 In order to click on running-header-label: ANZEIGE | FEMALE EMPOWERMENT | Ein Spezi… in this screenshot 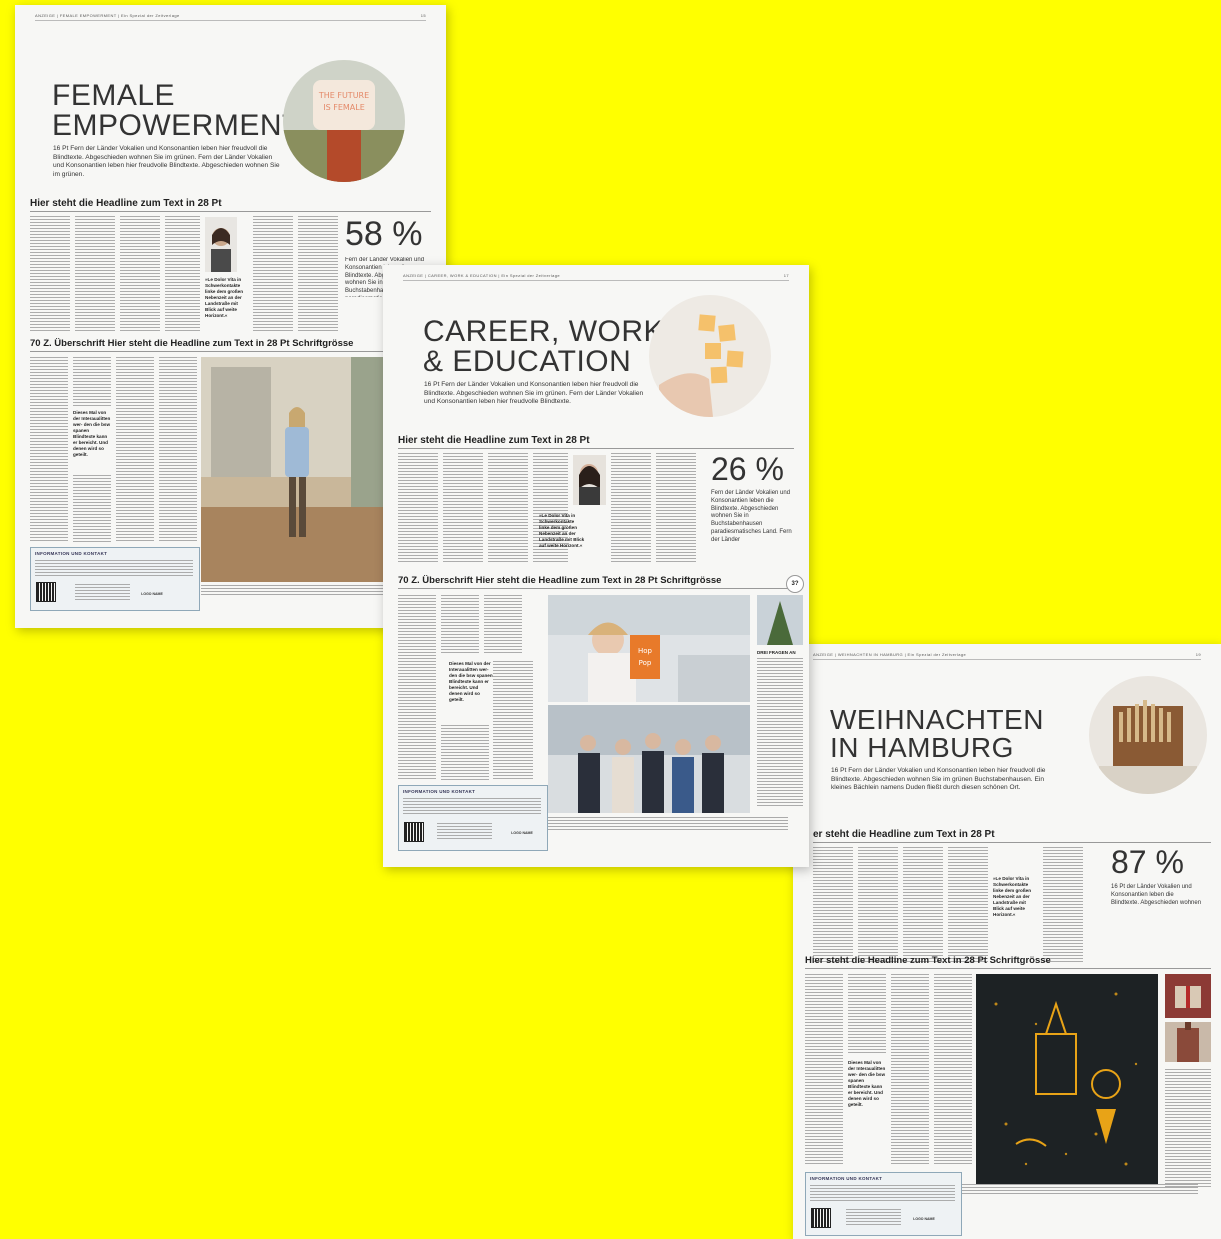, I will do `click(107, 15)`.